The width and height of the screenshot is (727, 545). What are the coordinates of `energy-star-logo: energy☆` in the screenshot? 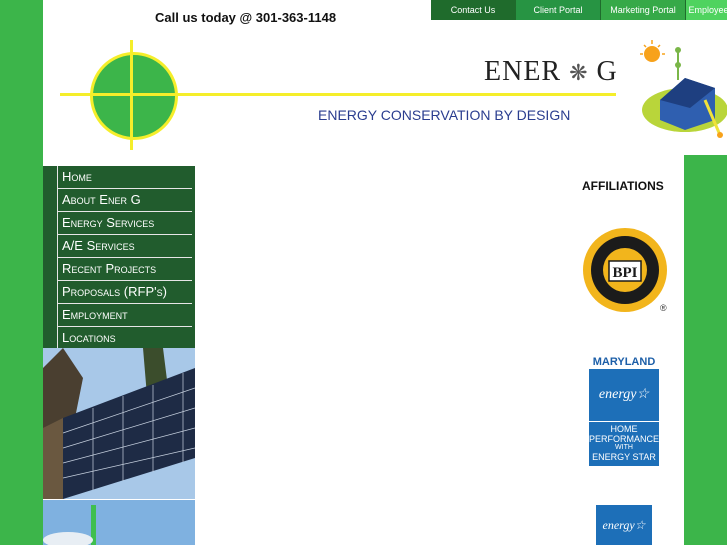 It's located at (624, 395).